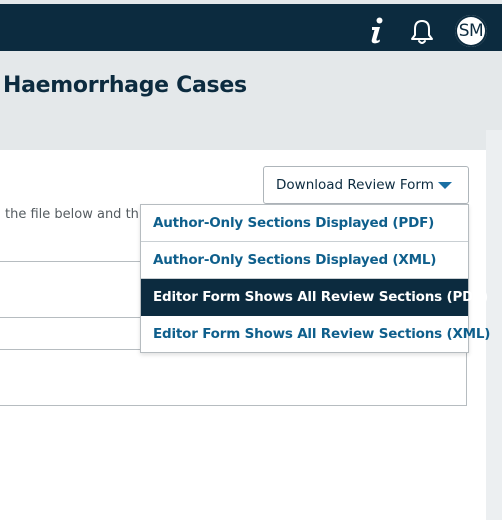 The image size is (502, 520). Describe the element at coordinates (304, 260) in the screenshot. I see `menu-item-author-only-xml: Author-Only Sections Displayed (XML)` at that location.